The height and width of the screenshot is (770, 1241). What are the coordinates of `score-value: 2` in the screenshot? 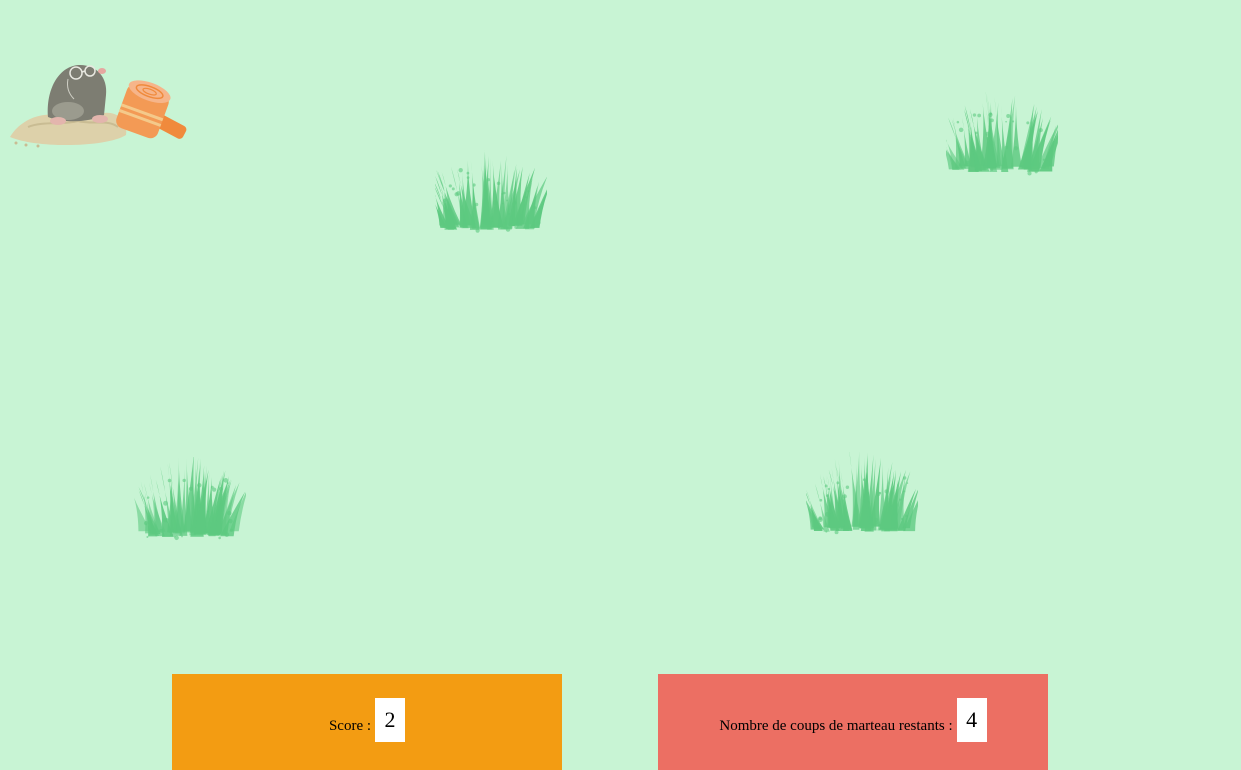 It's located at (390, 720).